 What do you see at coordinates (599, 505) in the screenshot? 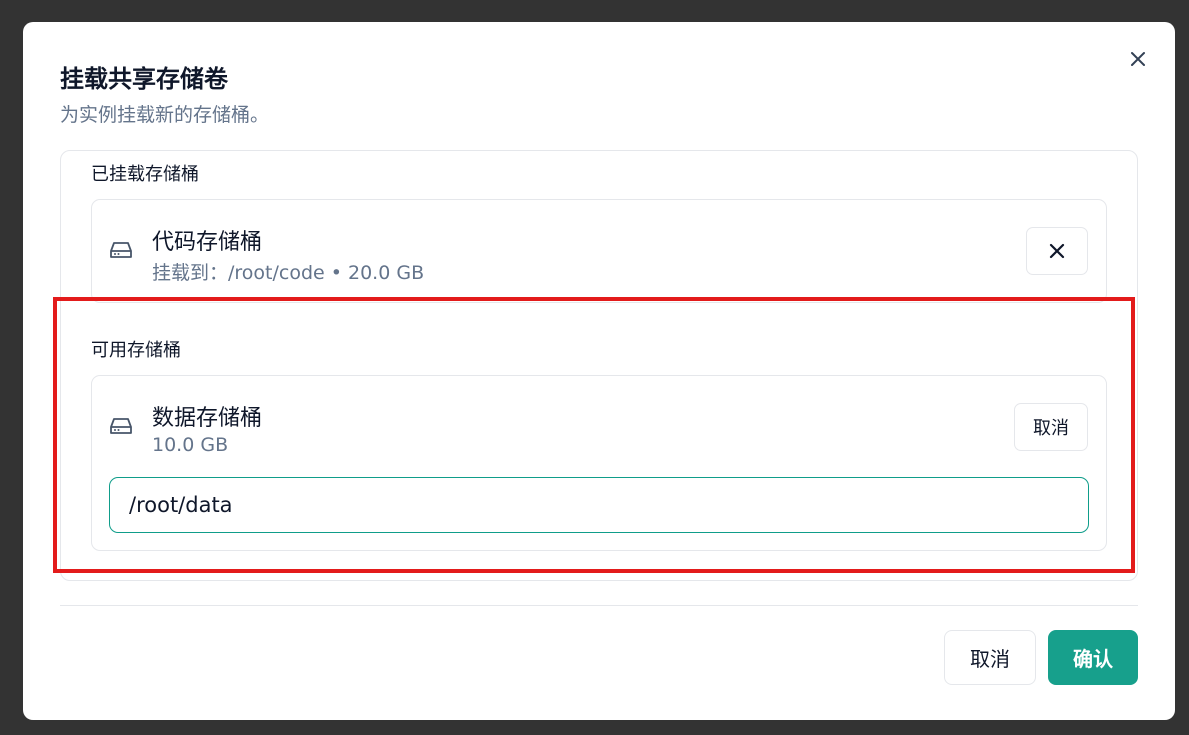
I see `mount-path-input` at bounding box center [599, 505].